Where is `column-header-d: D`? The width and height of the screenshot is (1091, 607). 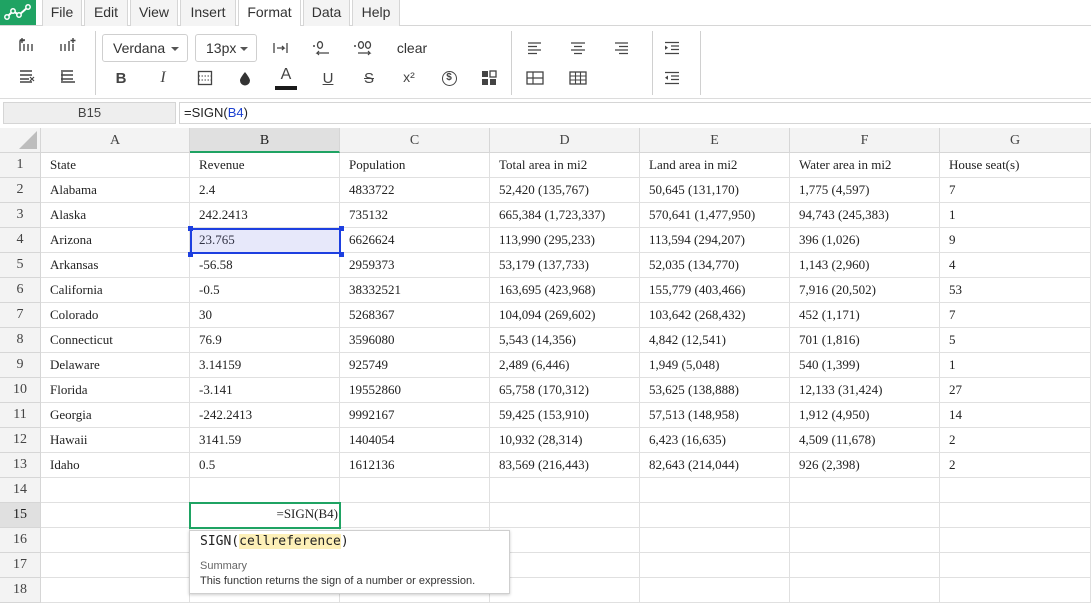 column-header-d: D is located at coordinates (565, 140).